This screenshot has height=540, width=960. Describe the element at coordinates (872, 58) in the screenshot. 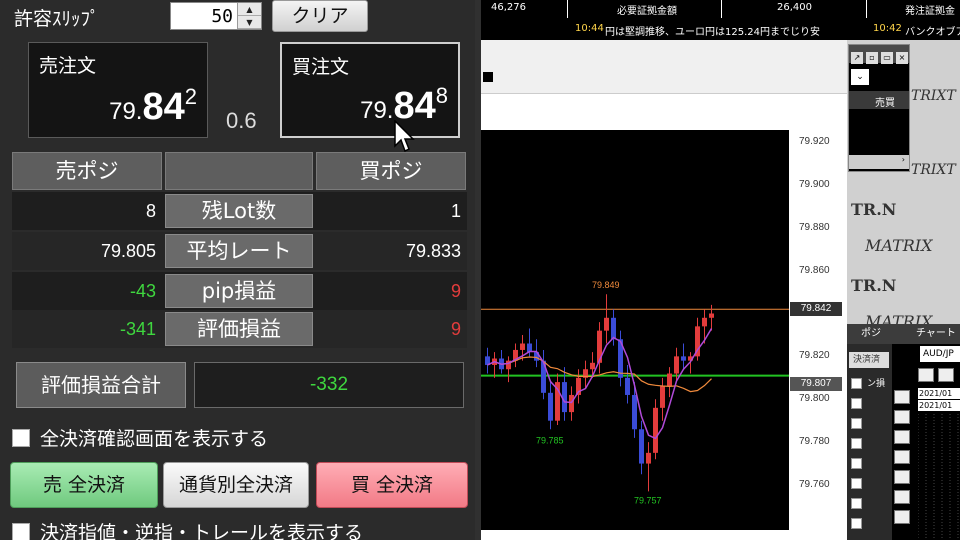

I see `minimize-icon: ▫` at that location.